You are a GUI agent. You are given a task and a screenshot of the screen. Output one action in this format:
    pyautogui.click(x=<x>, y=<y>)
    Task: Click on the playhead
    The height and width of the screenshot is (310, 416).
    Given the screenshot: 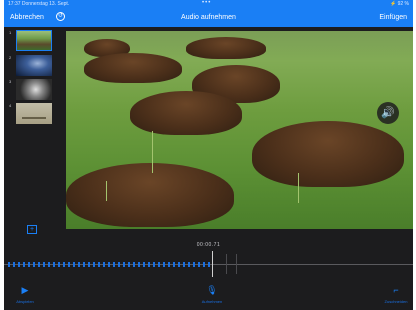 What is the action you would take?
    pyautogui.click(x=212, y=264)
    